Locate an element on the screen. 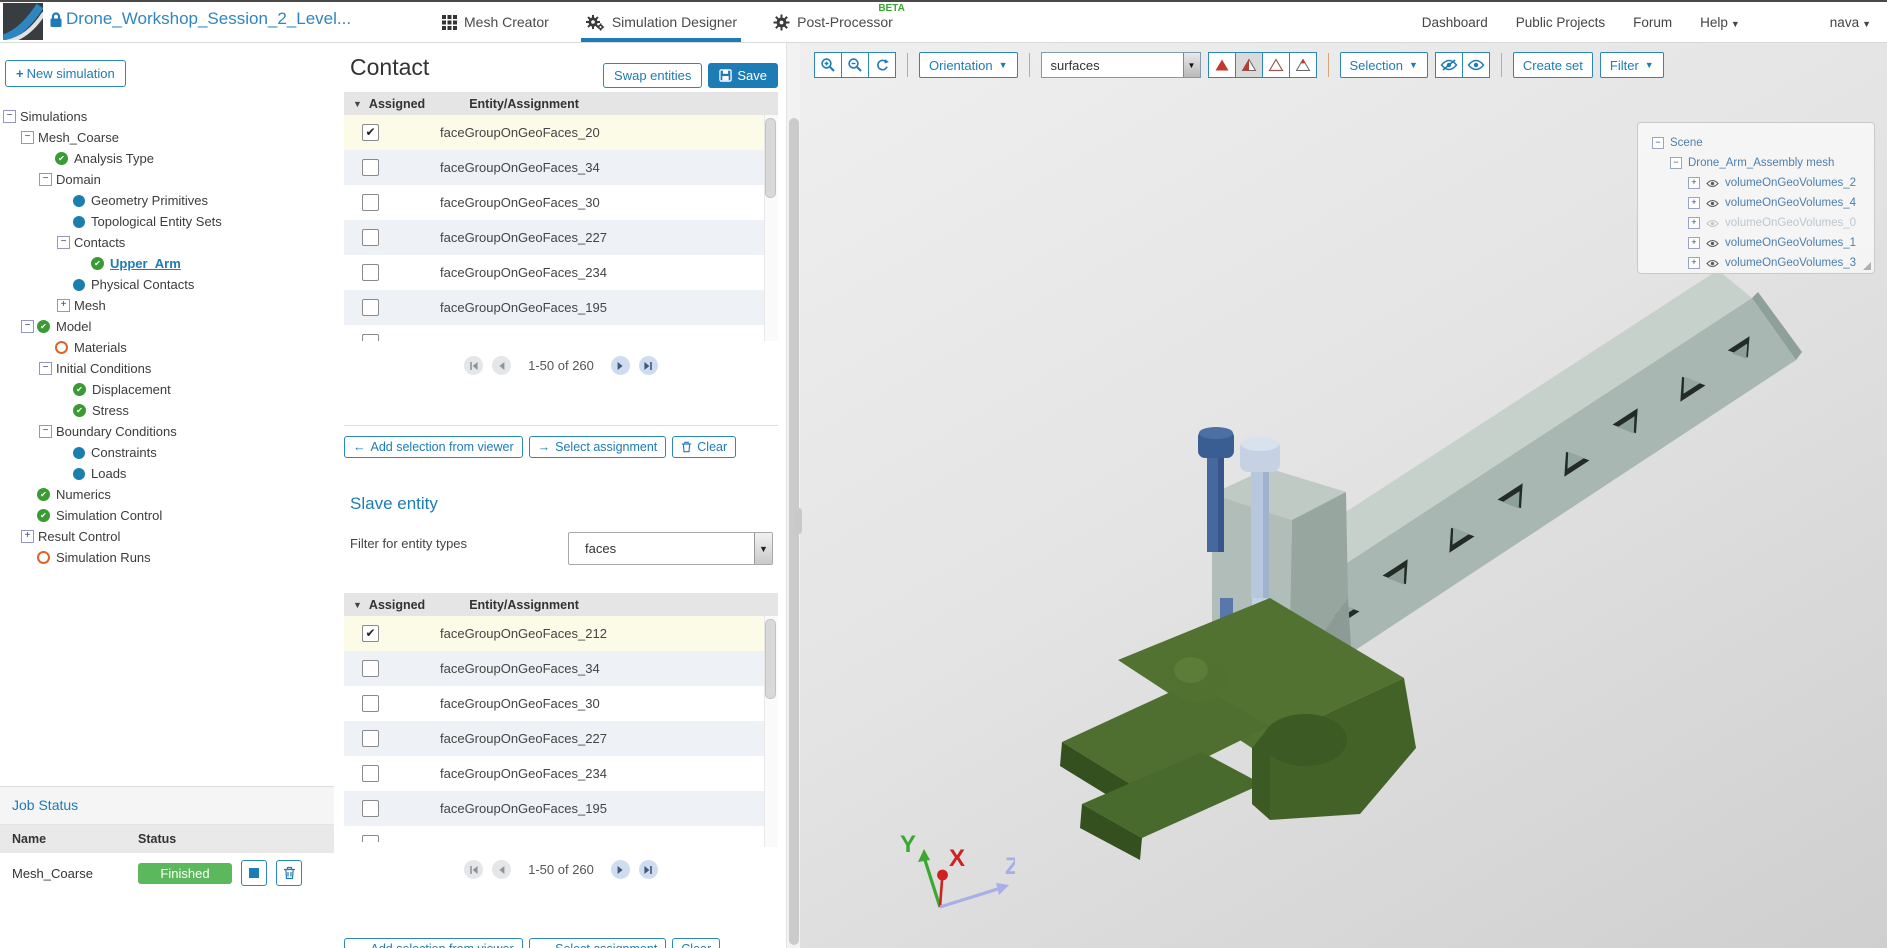 Image resolution: width=1887 pixels, height=948 pixels. mesh-quality-apex-button is located at coordinates (1302, 65).